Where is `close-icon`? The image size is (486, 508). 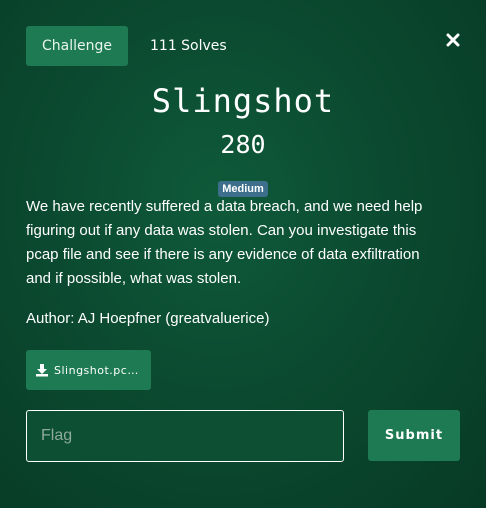
close-icon is located at coordinates (453, 40).